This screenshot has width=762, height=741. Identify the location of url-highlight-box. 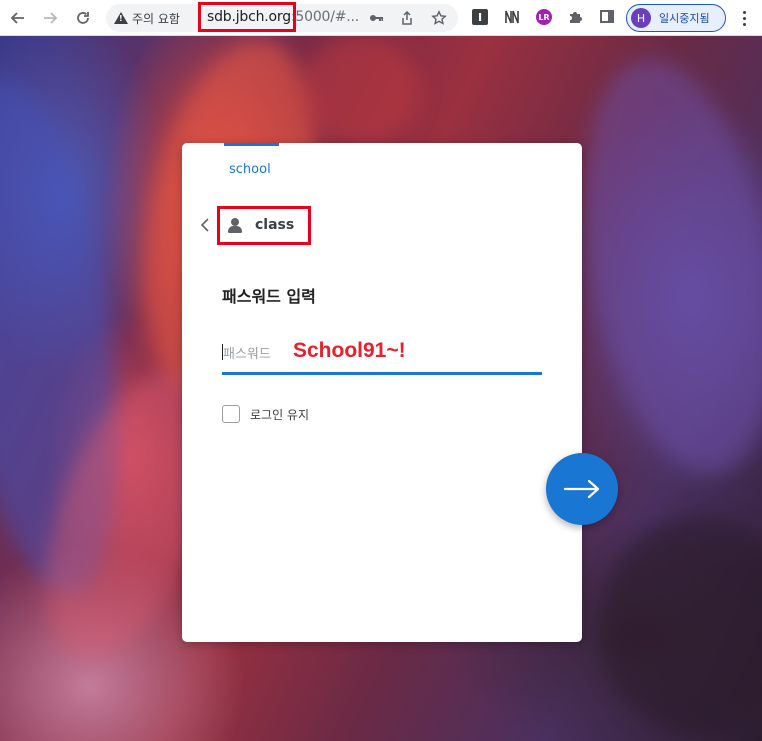
(247, 17).